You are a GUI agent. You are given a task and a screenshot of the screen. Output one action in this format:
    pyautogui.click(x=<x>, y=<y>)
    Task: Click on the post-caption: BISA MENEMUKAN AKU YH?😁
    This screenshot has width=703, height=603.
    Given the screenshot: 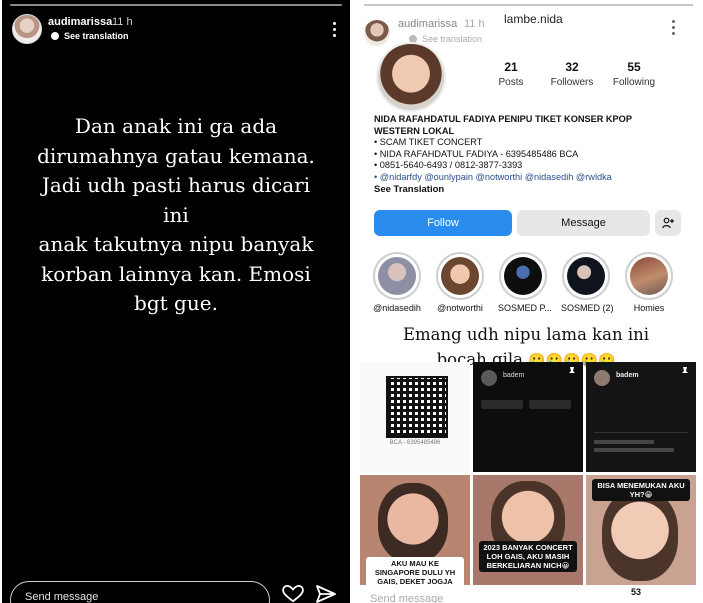 What is the action you would take?
    pyautogui.click(x=641, y=490)
    